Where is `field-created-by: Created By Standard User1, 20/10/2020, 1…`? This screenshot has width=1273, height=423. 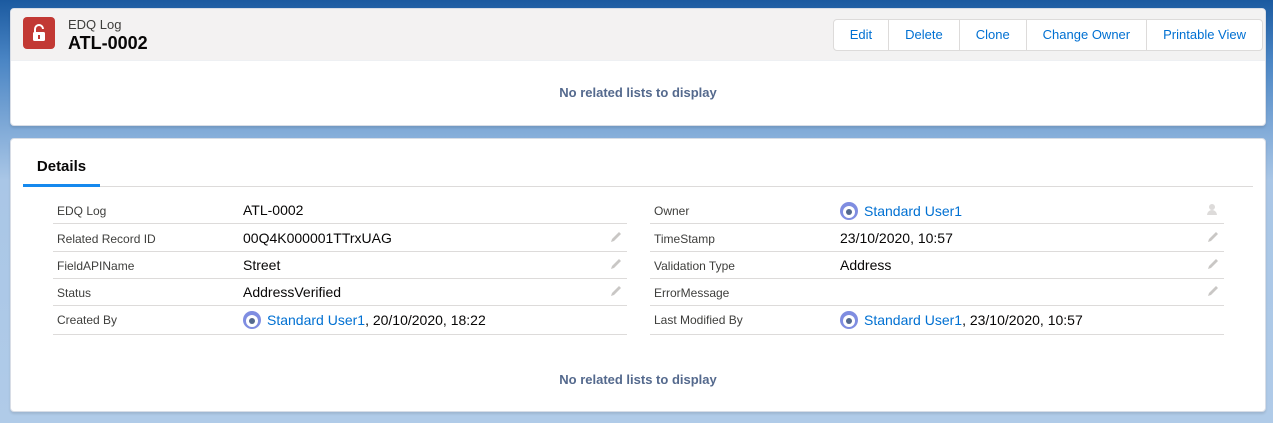
field-created-by: Created By Standard User1, 20/10/2020, 1… is located at coordinates (340, 320).